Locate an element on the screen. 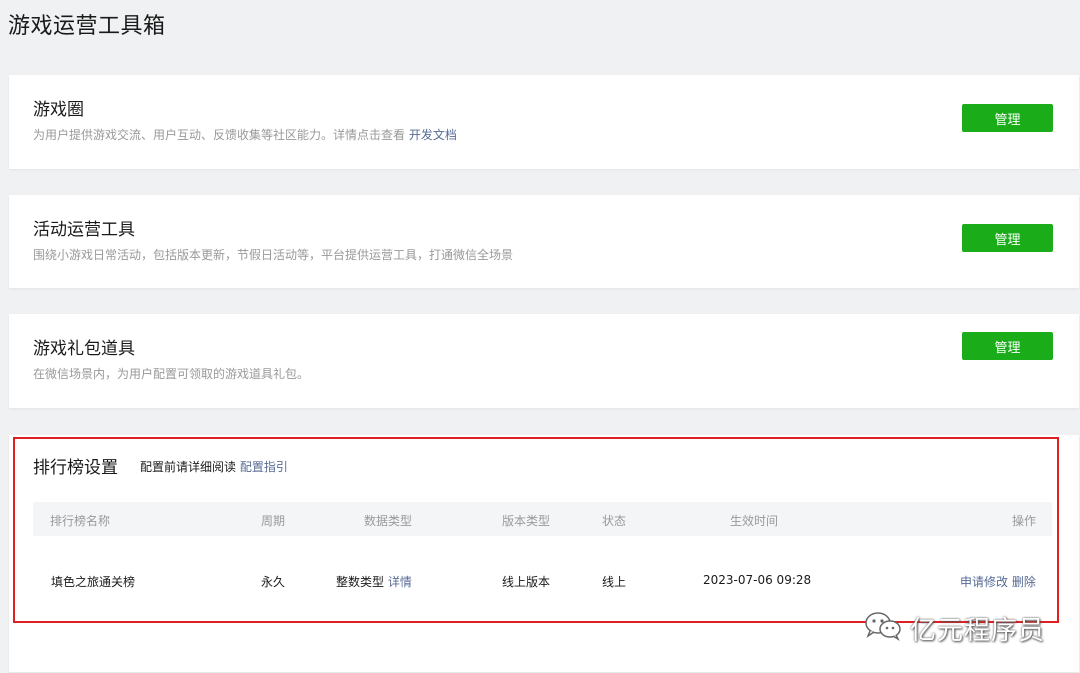  page-title: 游戏运营工具箱 is located at coordinates (87, 26).